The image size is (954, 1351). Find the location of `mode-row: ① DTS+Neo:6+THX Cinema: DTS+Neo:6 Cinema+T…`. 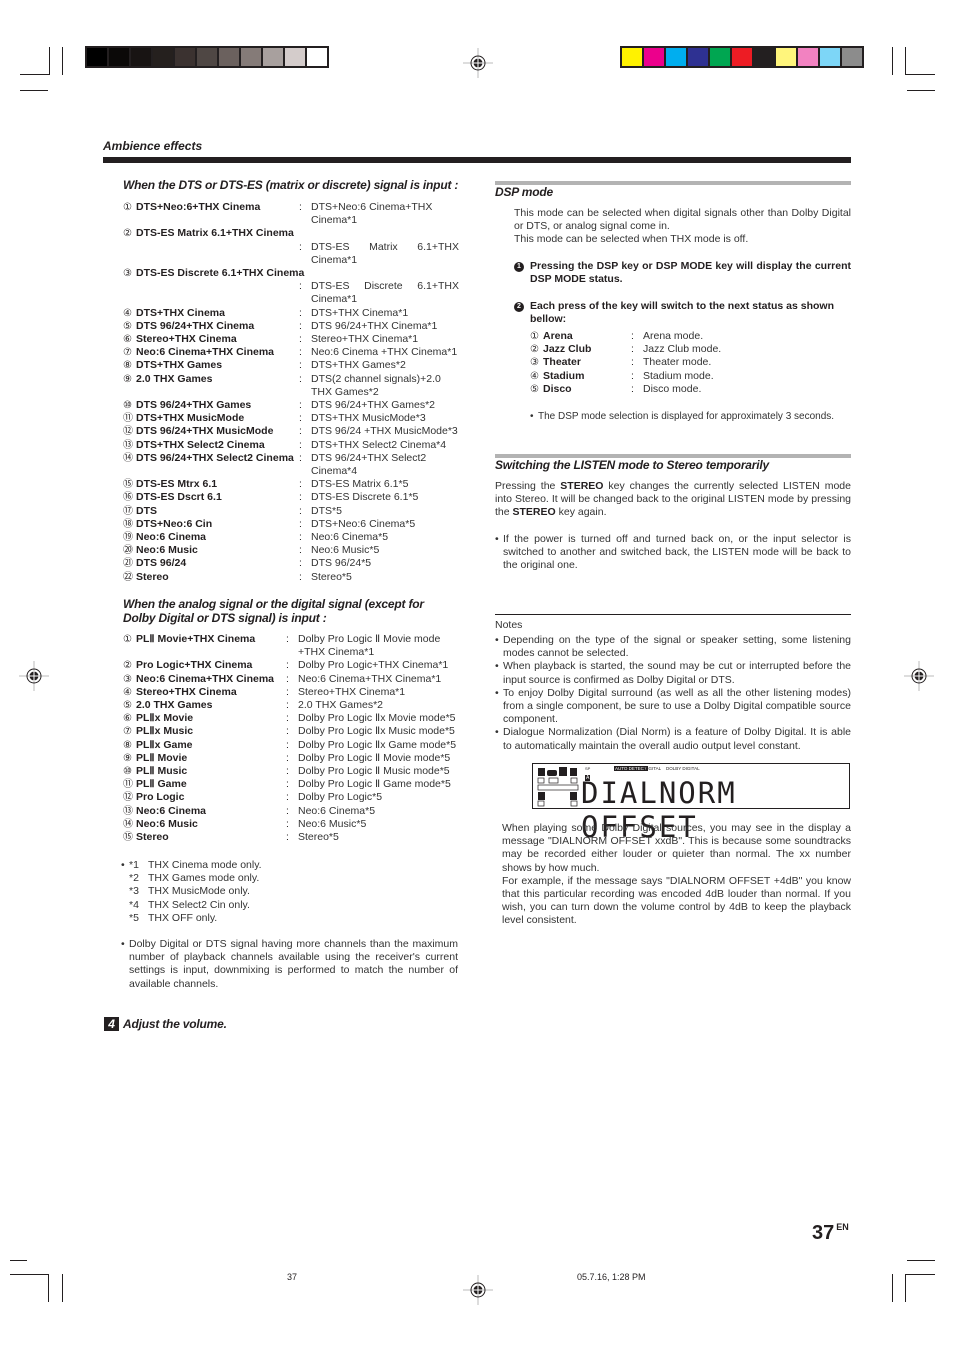

mode-row: ① DTS+Neo:6+THX Cinema: DTS+Neo:6 Cinema+T… is located at coordinates (291, 214).